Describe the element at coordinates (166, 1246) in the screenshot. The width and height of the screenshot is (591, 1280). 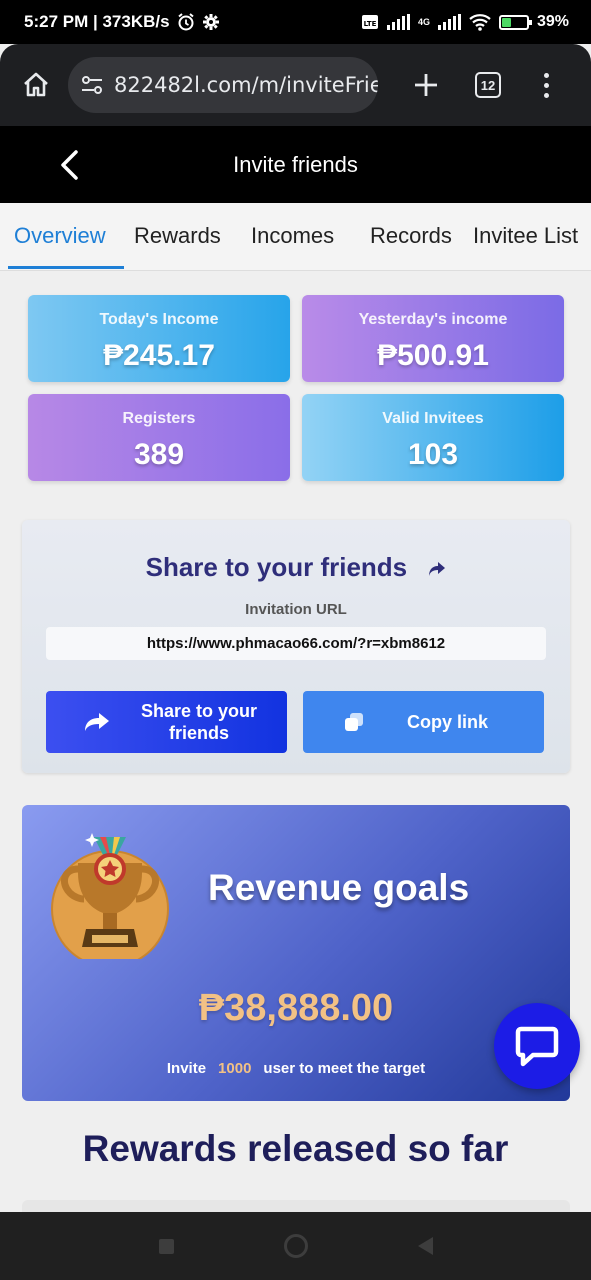
I see `recents-icon` at that location.